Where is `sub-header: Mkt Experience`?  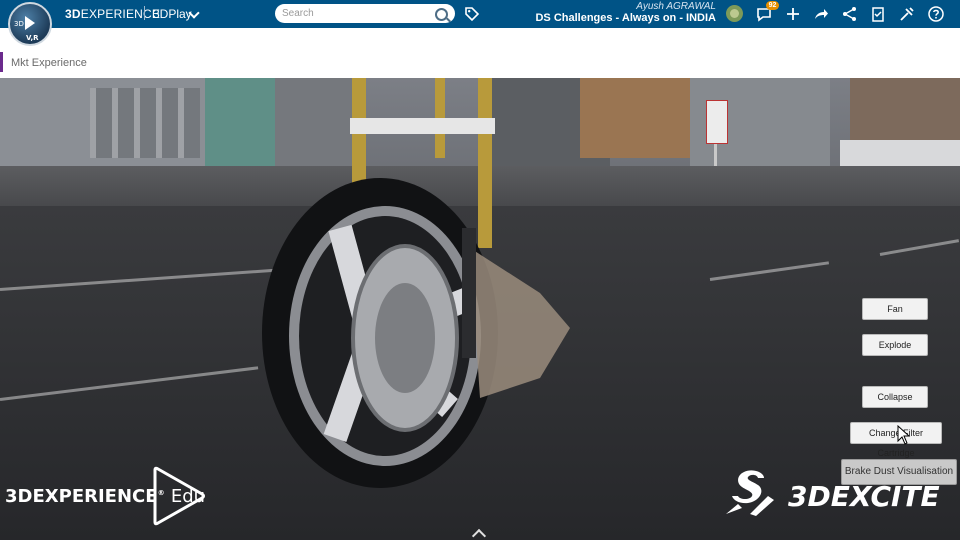 sub-header: Mkt Experience is located at coordinates (480, 53).